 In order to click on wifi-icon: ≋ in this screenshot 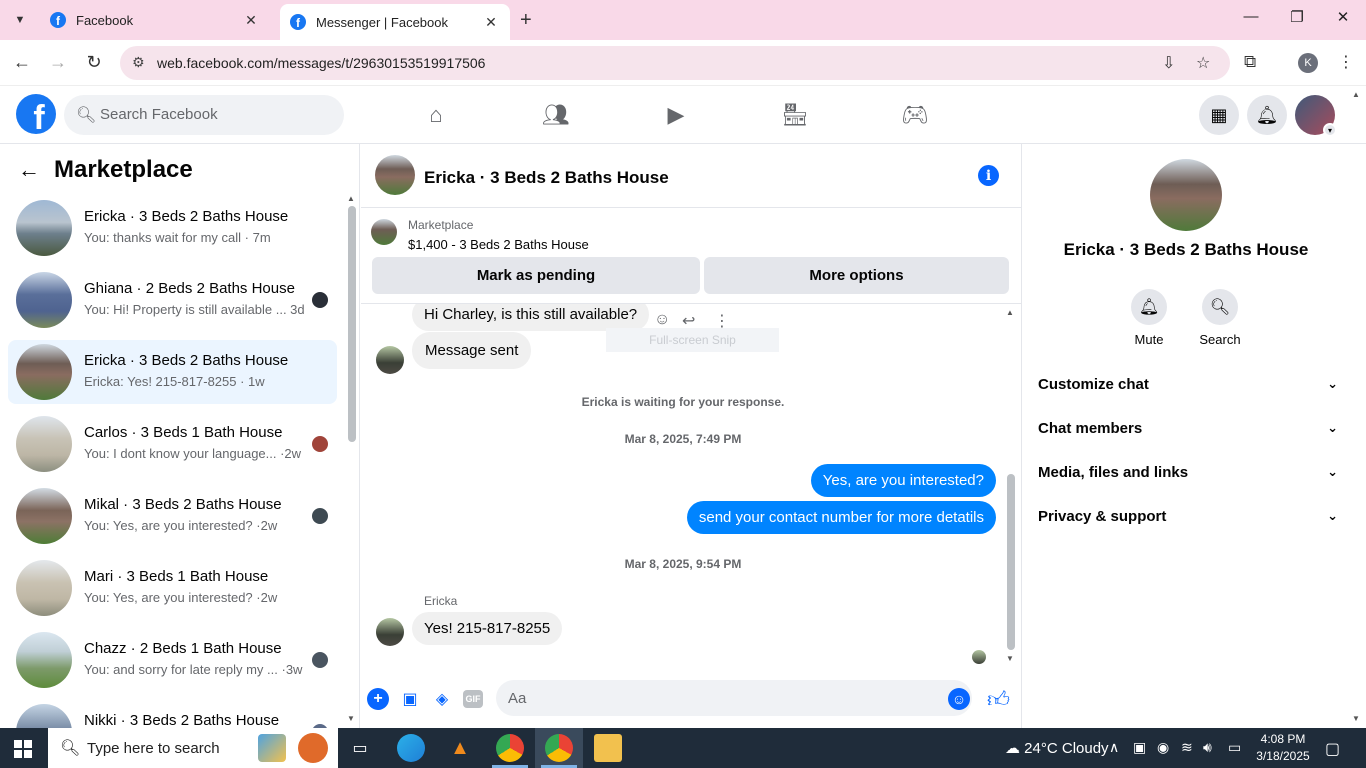, I will do `click(1187, 747)`.